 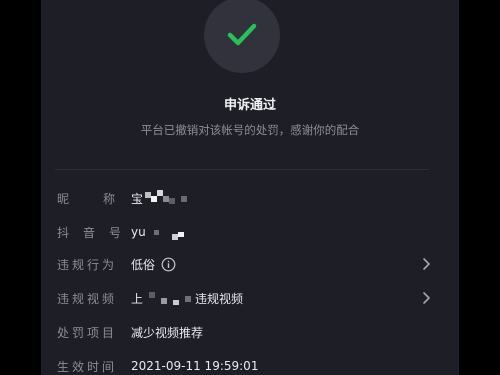 I want to click on nickname-text: 宝, so click(x=137, y=198).